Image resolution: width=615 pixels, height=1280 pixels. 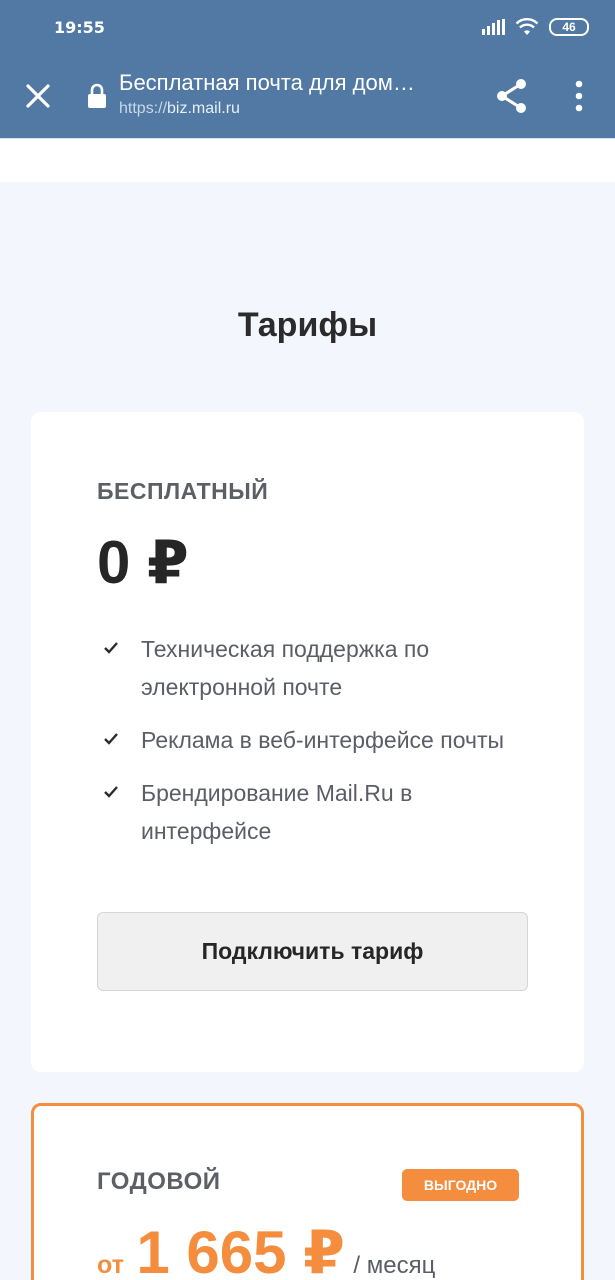 I want to click on price-prefix: от, so click(x=110, y=1265).